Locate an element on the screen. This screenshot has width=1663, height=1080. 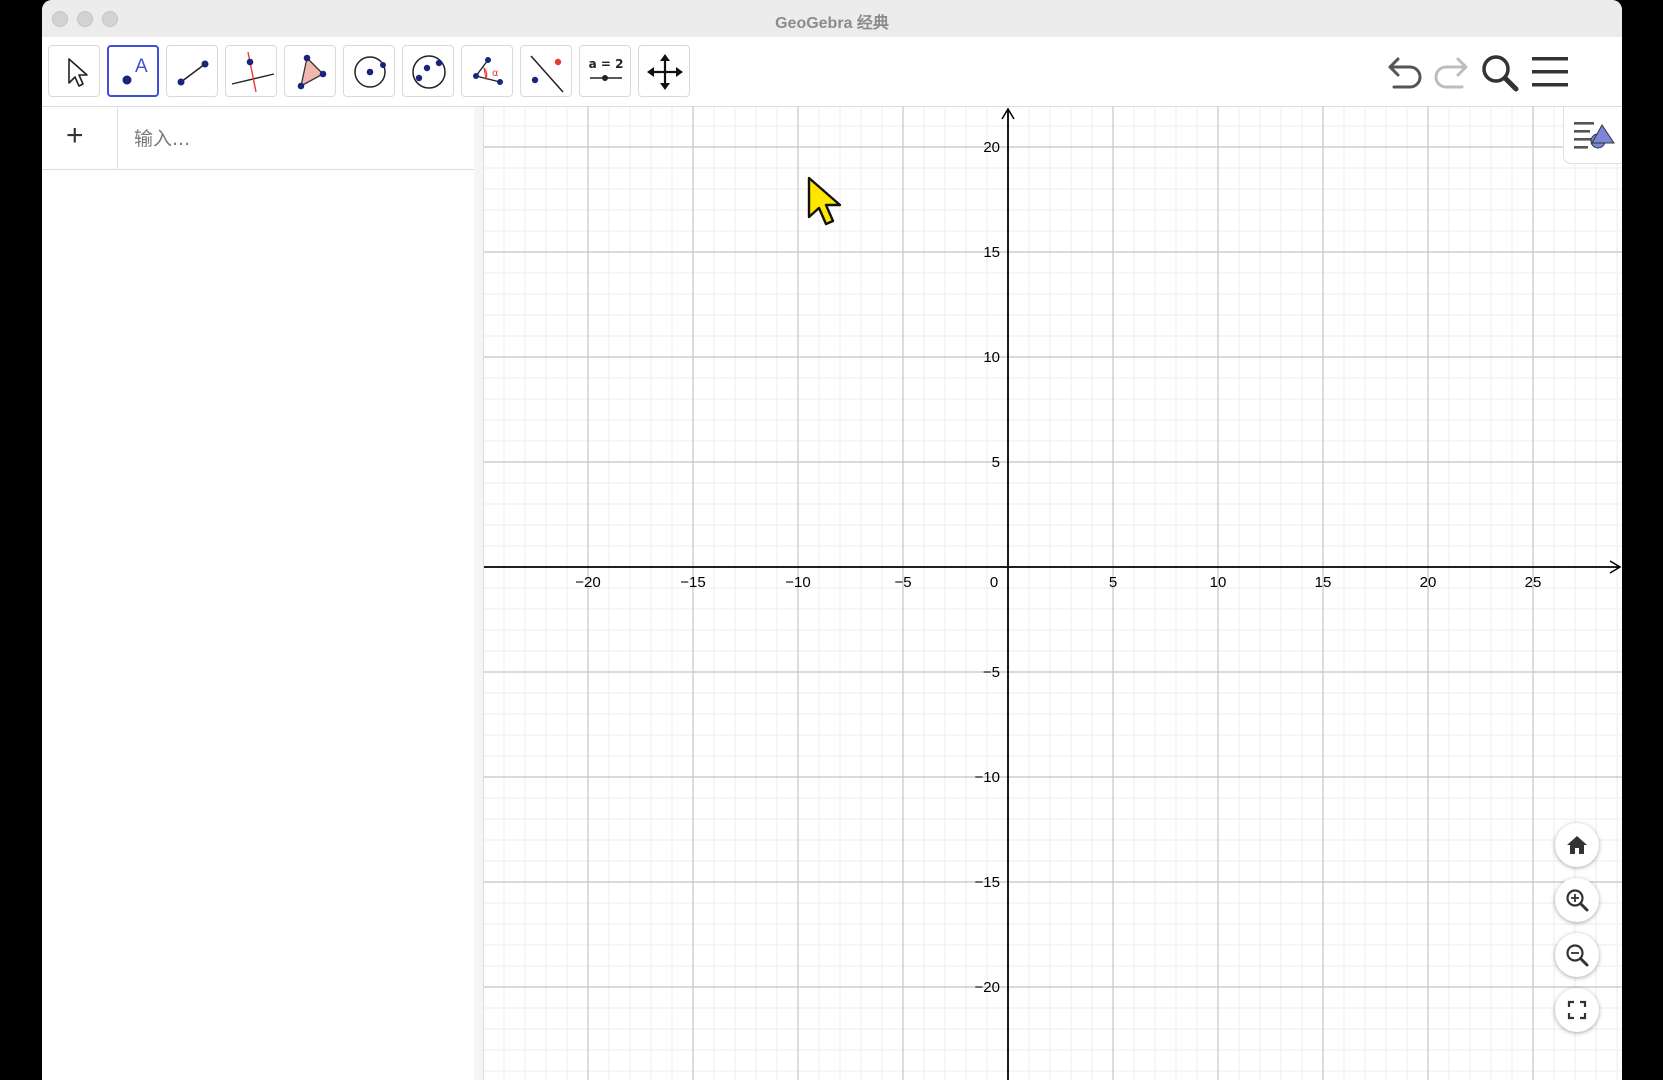
x-axis-tick-label: 0 is located at coordinates (994, 582).